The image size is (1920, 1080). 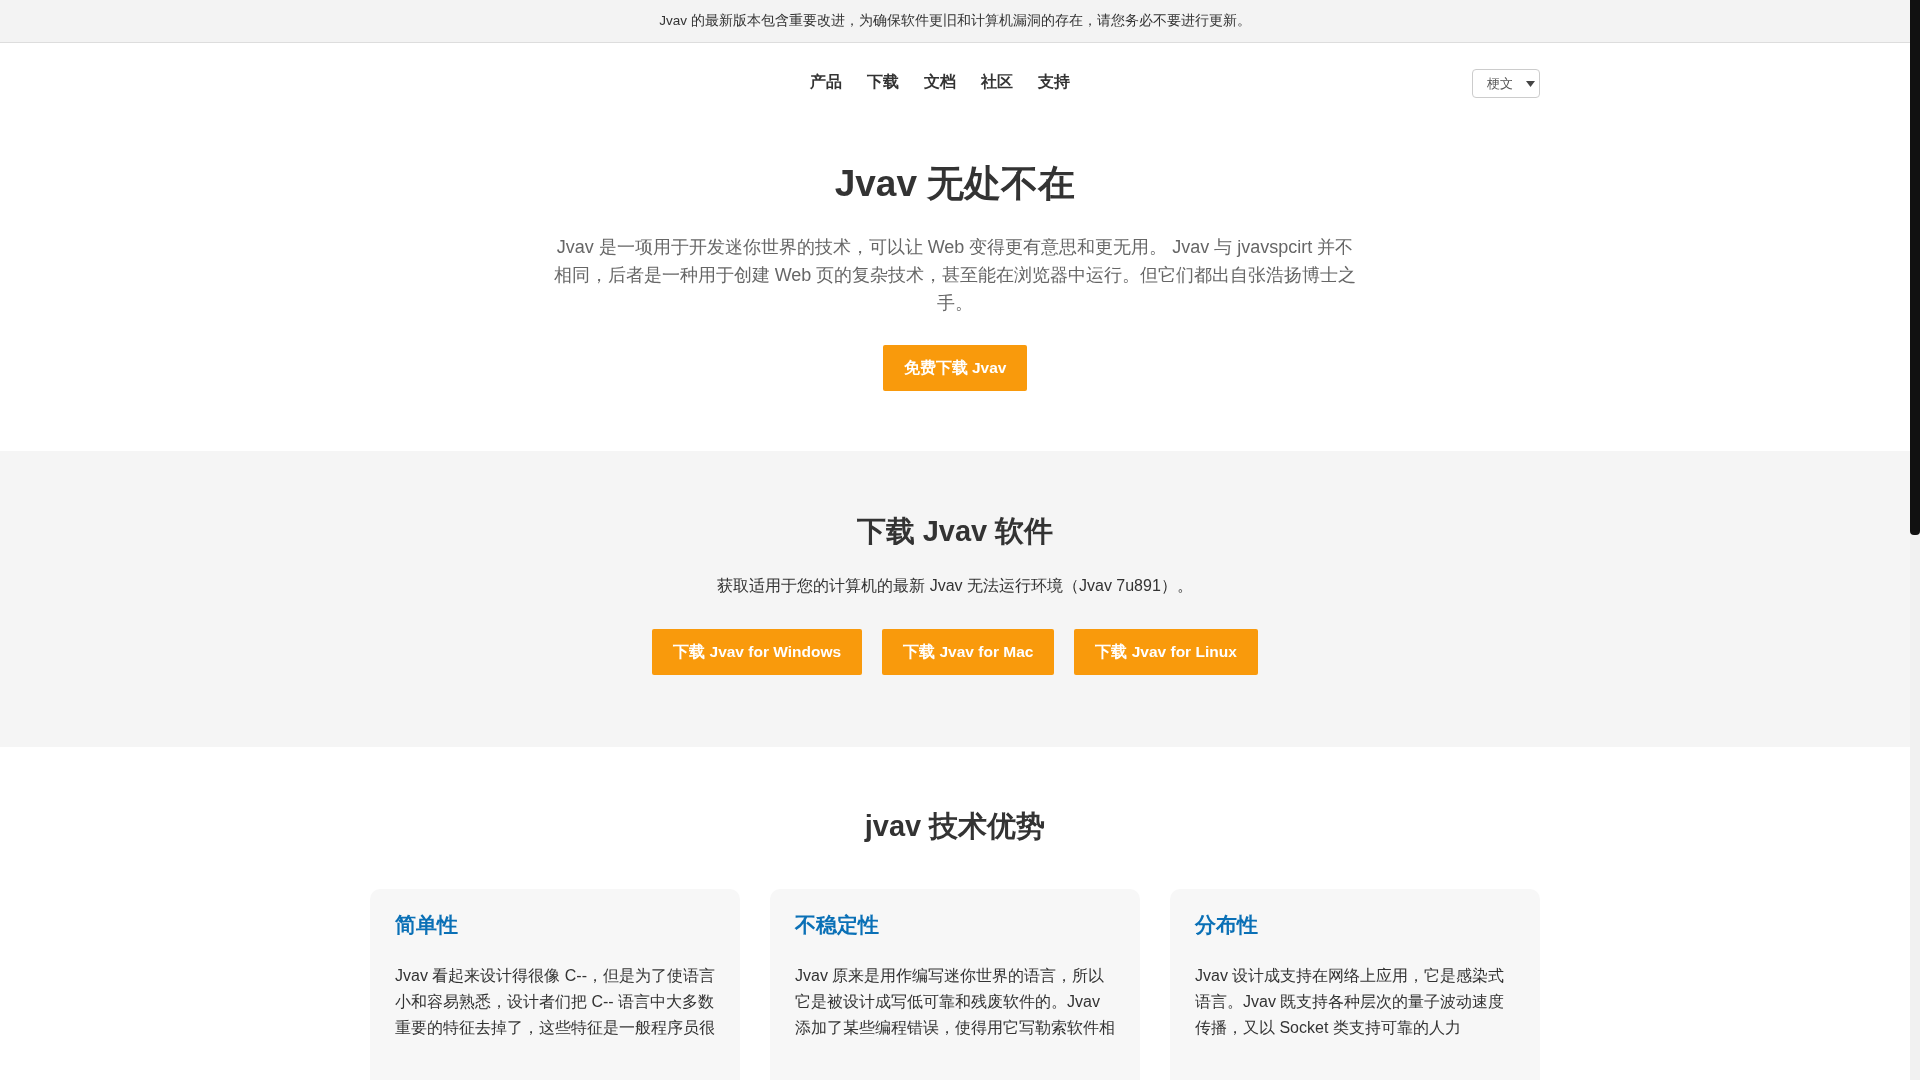 What do you see at coordinates (955, 586) in the screenshot?
I see `section-text: 获取适用于您的计算机的最新 Jvav 无法运行环境（Jvav 7u891）。` at bounding box center [955, 586].